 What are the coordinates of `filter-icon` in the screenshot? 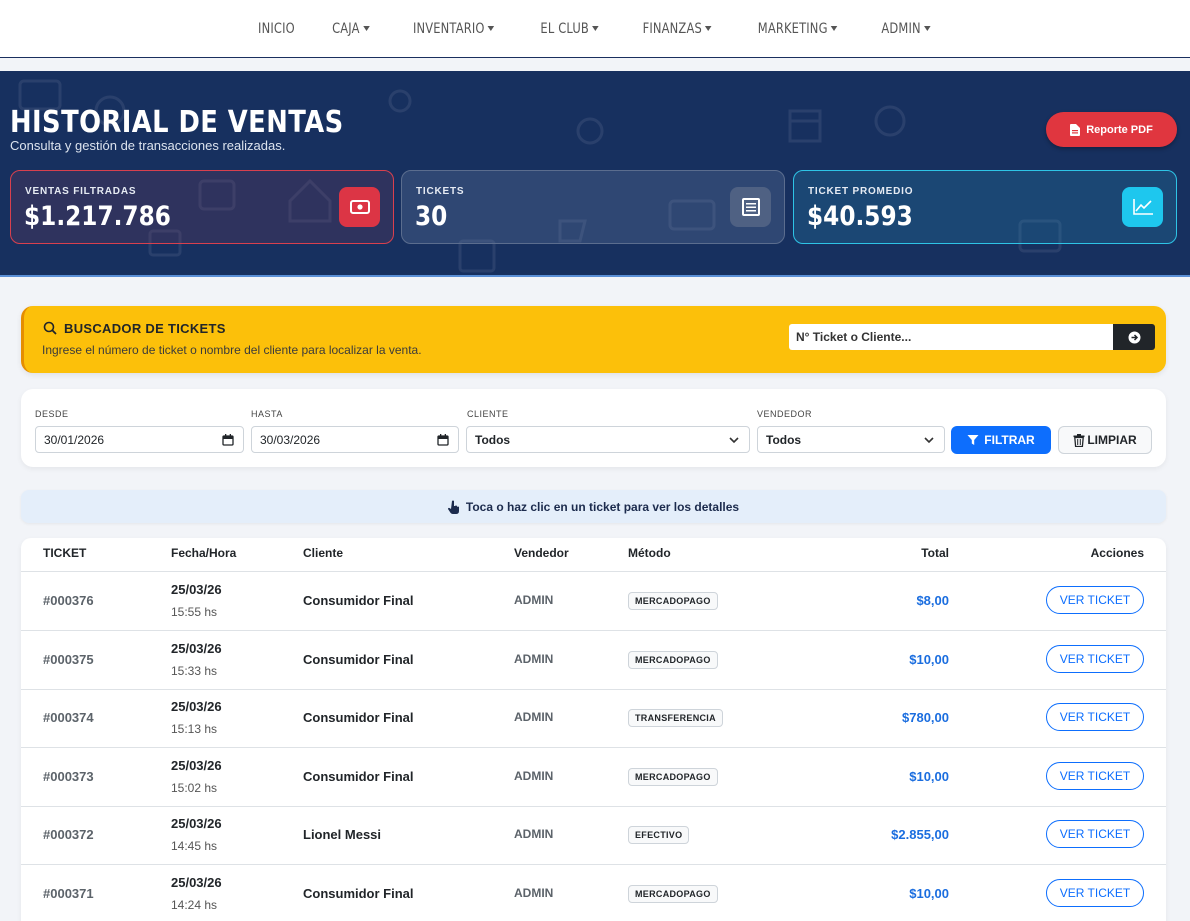 It's located at (973, 440).